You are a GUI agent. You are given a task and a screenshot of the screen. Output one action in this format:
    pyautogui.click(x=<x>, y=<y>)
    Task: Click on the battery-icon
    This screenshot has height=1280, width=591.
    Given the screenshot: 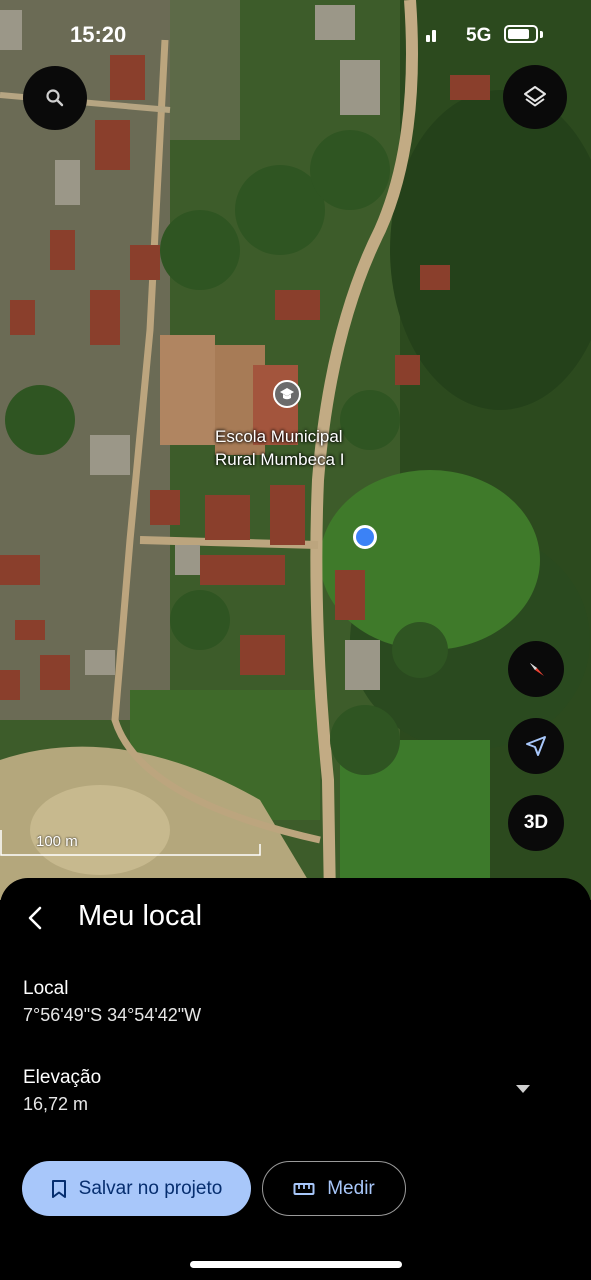 What is the action you would take?
    pyautogui.click(x=521, y=34)
    